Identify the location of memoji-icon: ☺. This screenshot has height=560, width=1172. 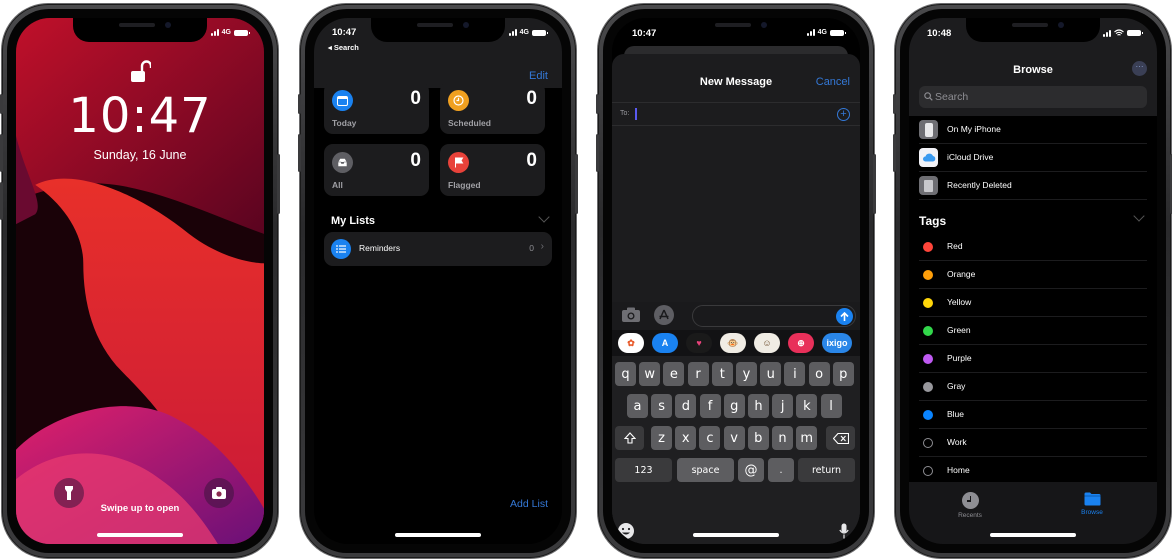
(767, 343).